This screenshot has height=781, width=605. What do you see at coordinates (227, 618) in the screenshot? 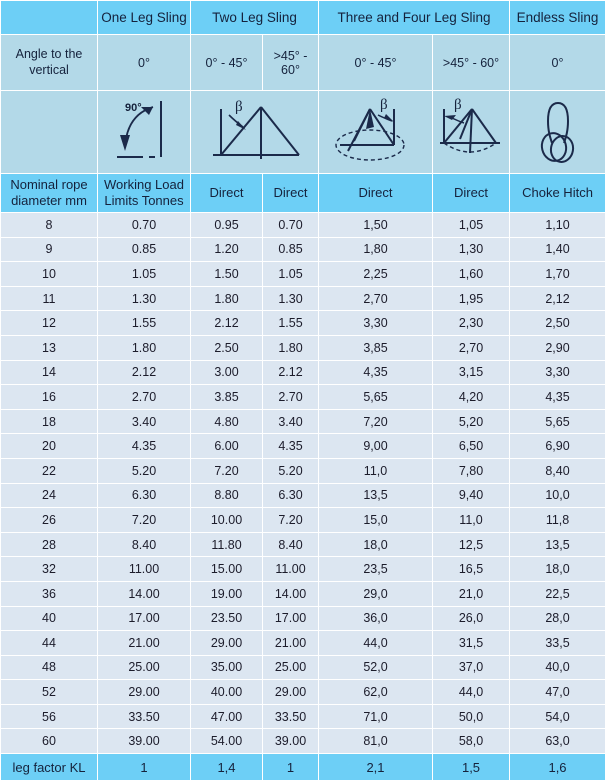
I see `cell-two-leg-low: 23.50` at bounding box center [227, 618].